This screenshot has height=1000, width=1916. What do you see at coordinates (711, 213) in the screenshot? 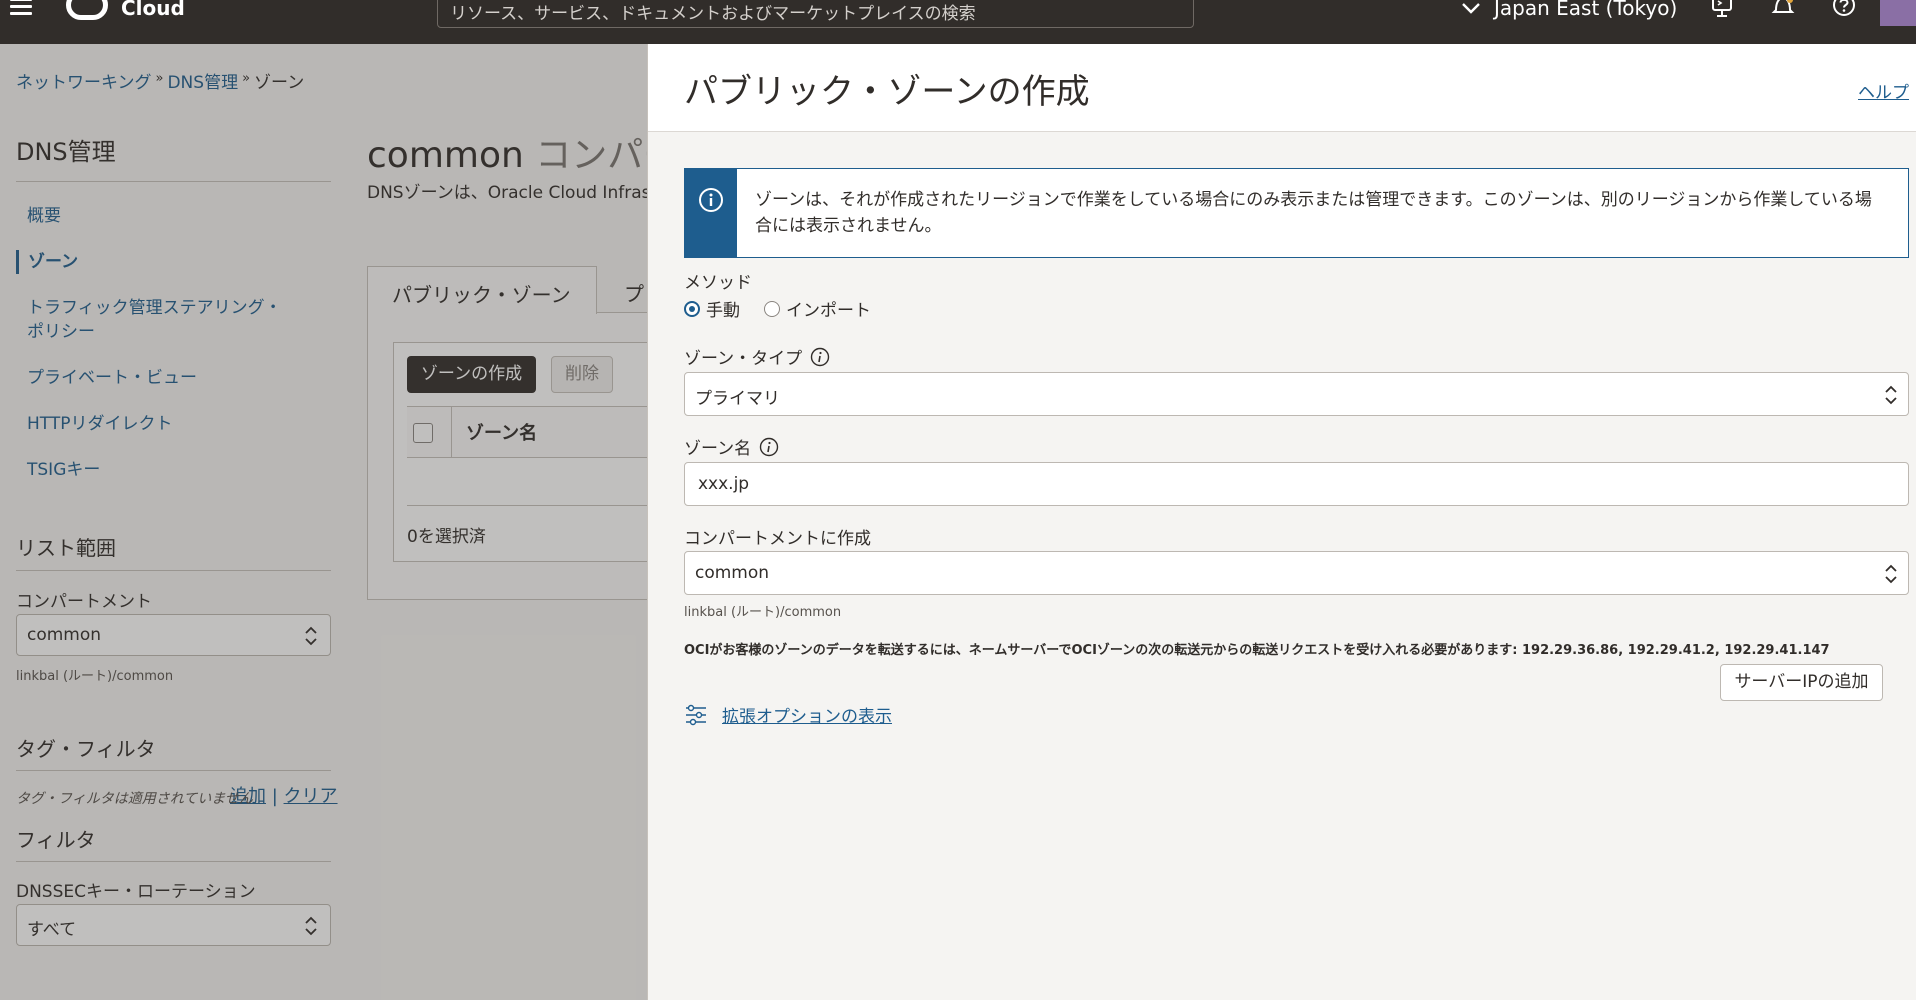
I see `info-strip` at bounding box center [711, 213].